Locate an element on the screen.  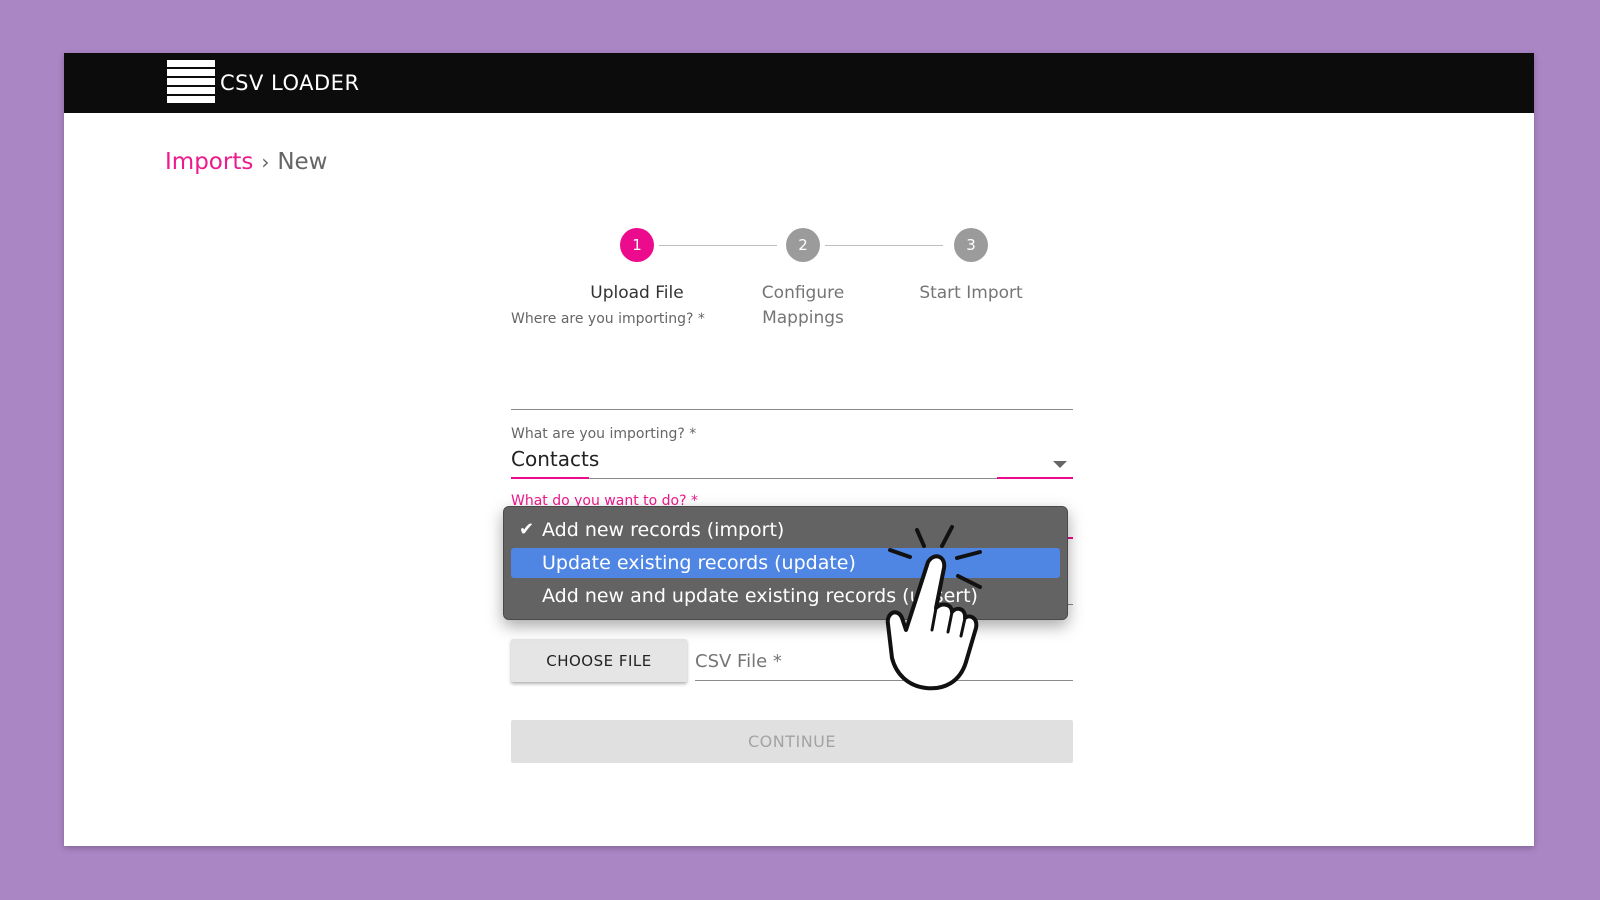
step-1-circle: 1 is located at coordinates (637, 245).